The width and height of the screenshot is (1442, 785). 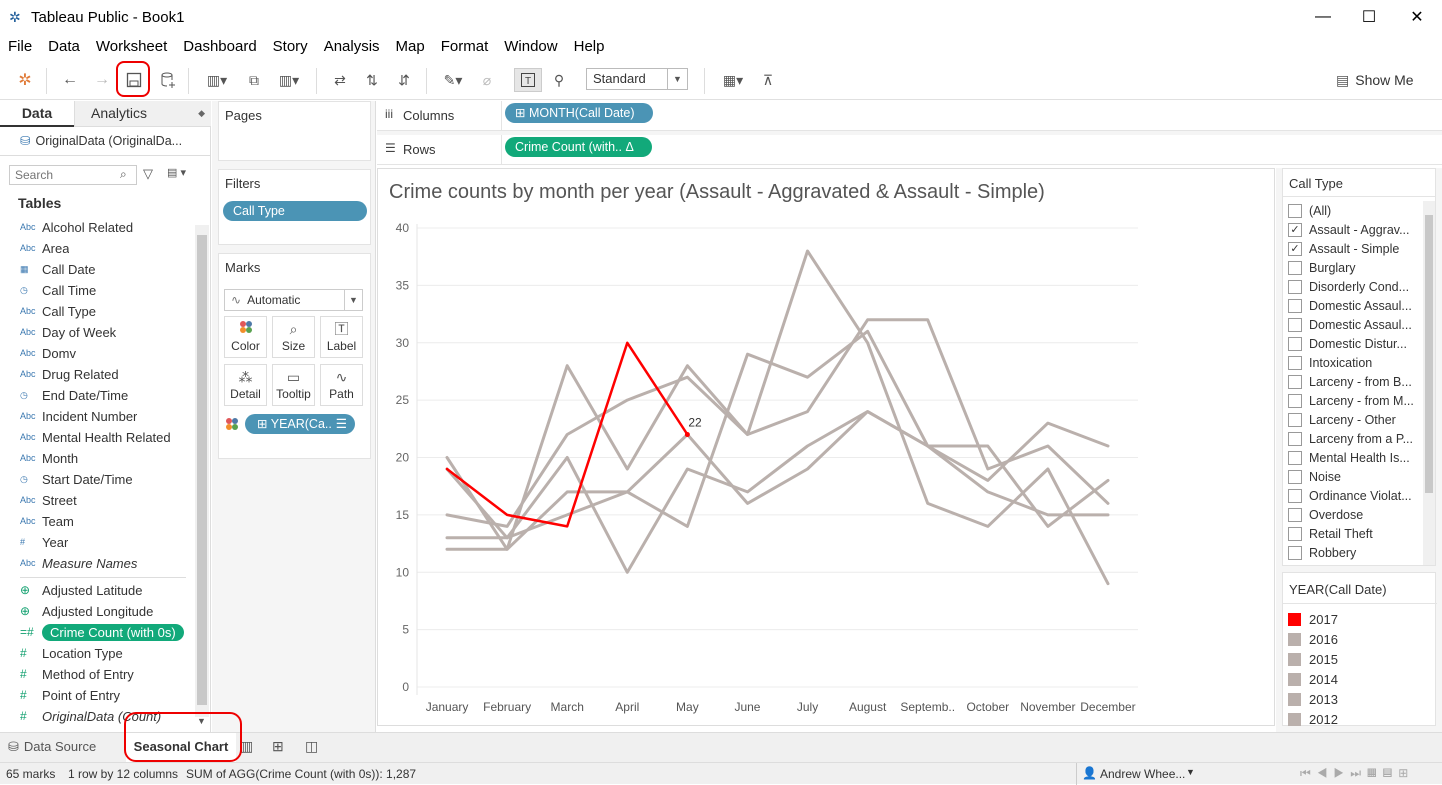 What do you see at coordinates (1313, 679) in the screenshot?
I see `legend-item: 2014` at bounding box center [1313, 679].